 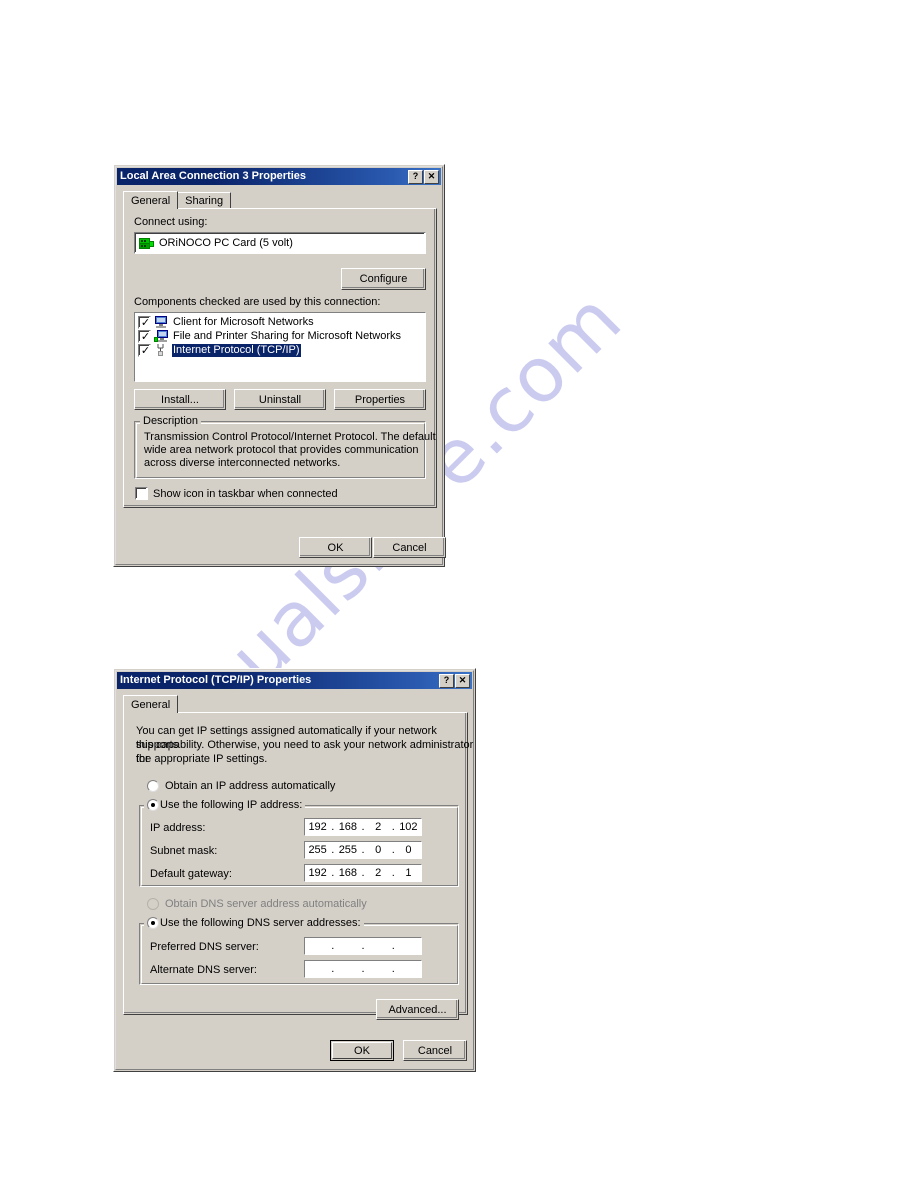 I want to click on uninstall-button-label: Uninstall, so click(x=280, y=399).